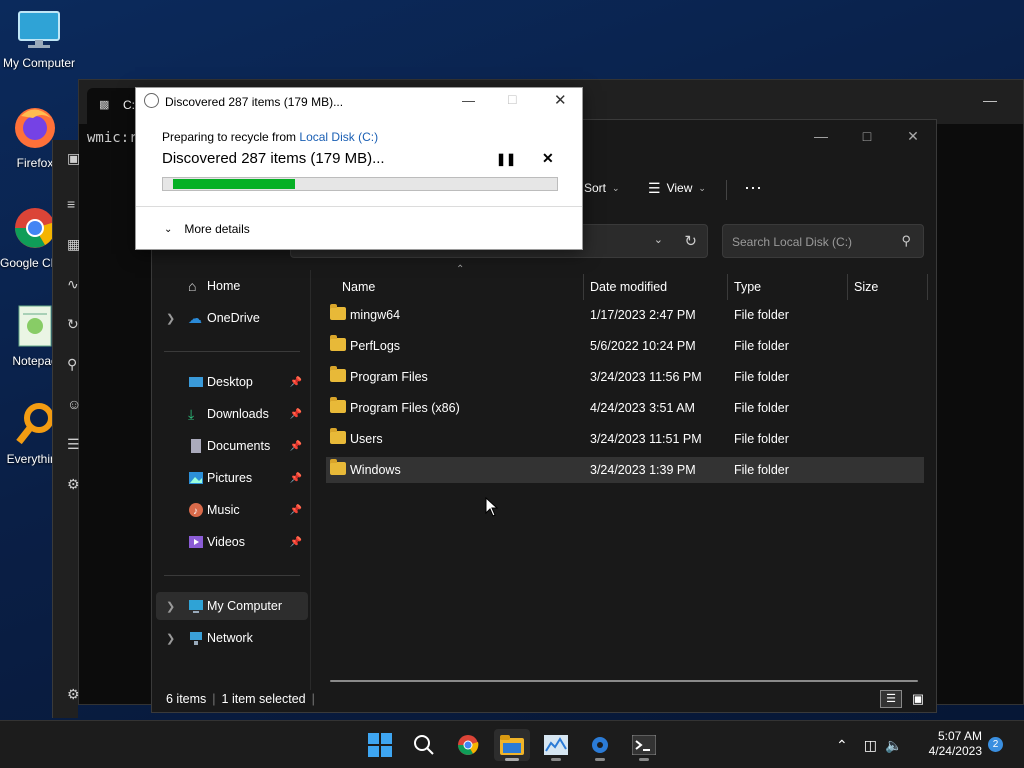  What do you see at coordinates (405, 408) in the screenshot?
I see `file-name: Program Files (x86)` at bounding box center [405, 408].